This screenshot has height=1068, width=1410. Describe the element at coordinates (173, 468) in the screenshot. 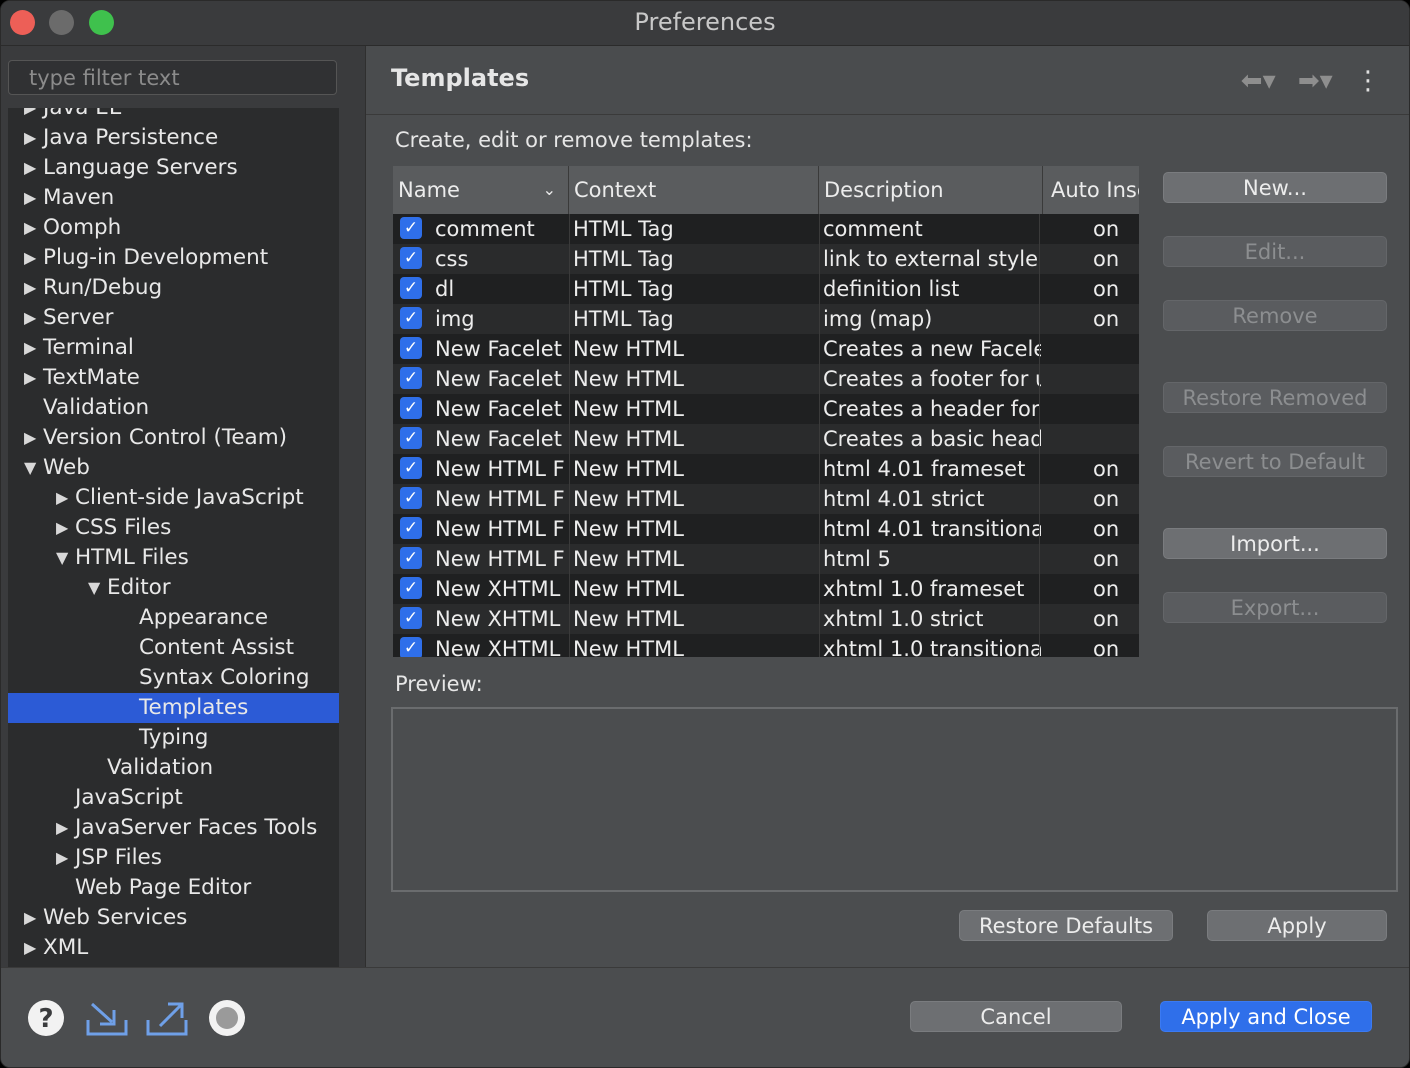

I see `tree-item: ▼ Web` at that location.